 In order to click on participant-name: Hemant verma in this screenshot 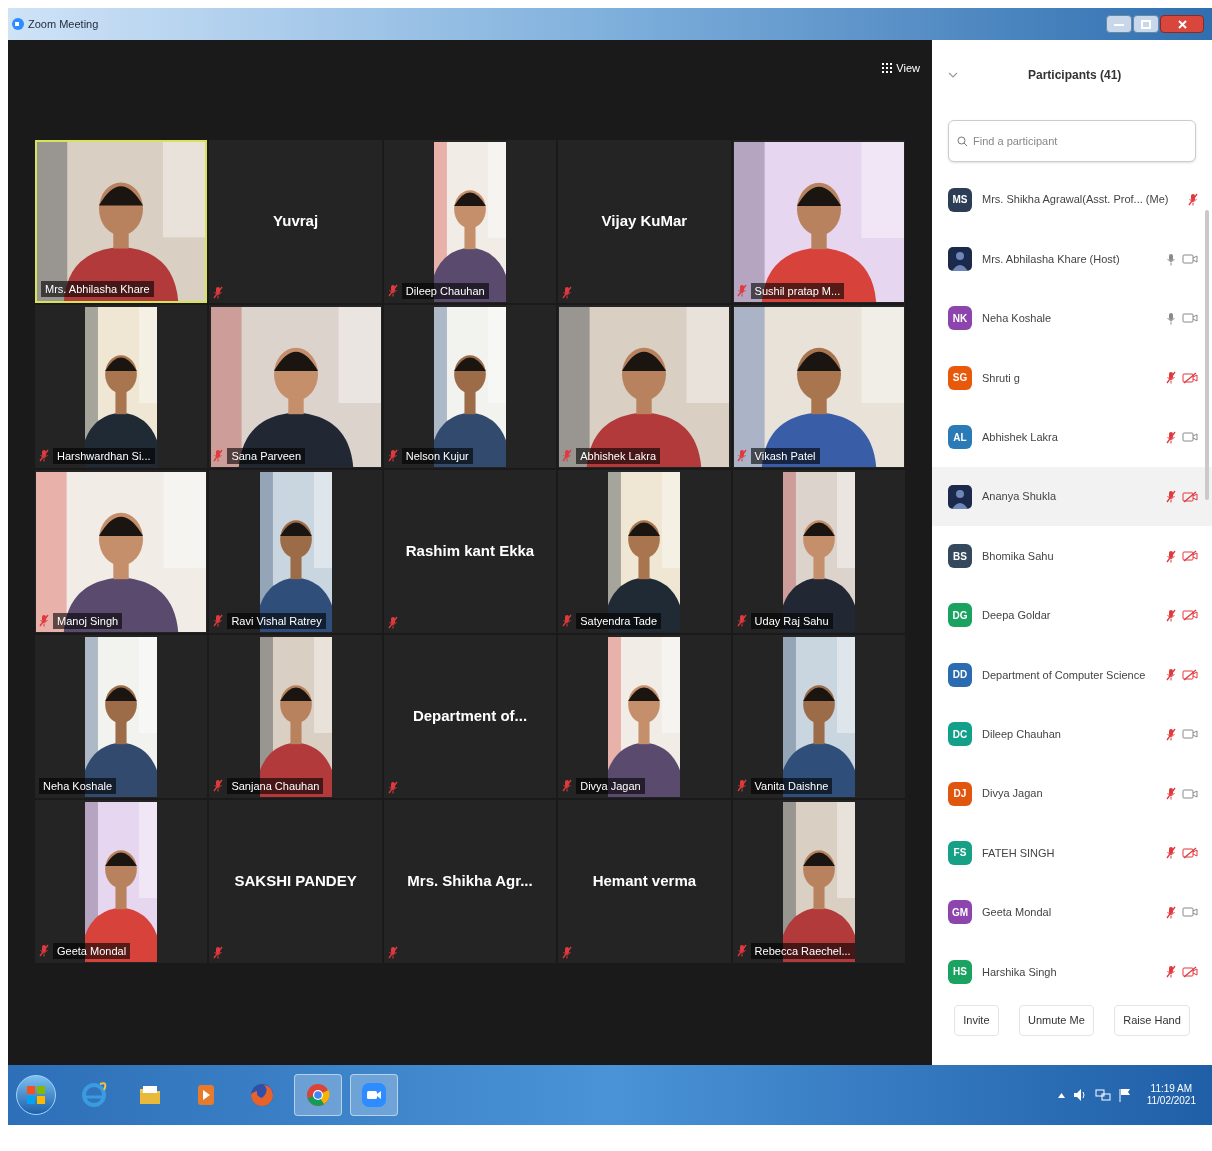, I will do `click(644, 881)`.